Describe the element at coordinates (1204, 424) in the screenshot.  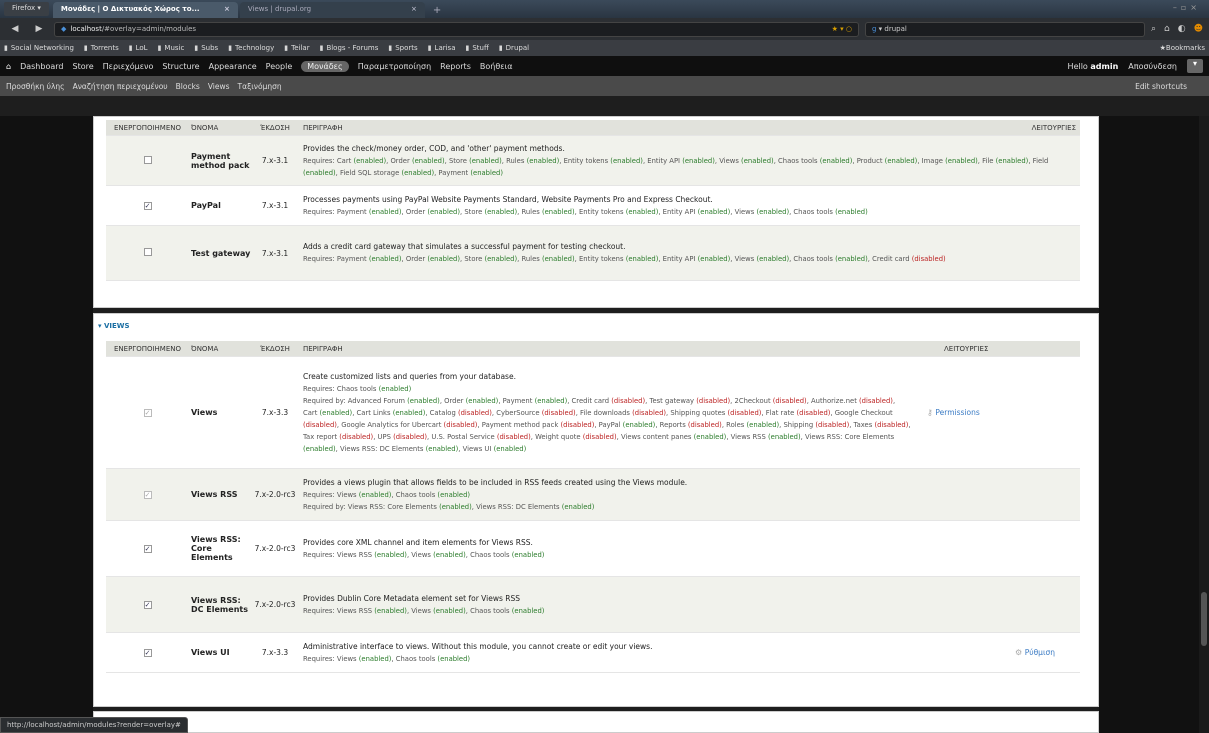
I see `scrollbar` at that location.